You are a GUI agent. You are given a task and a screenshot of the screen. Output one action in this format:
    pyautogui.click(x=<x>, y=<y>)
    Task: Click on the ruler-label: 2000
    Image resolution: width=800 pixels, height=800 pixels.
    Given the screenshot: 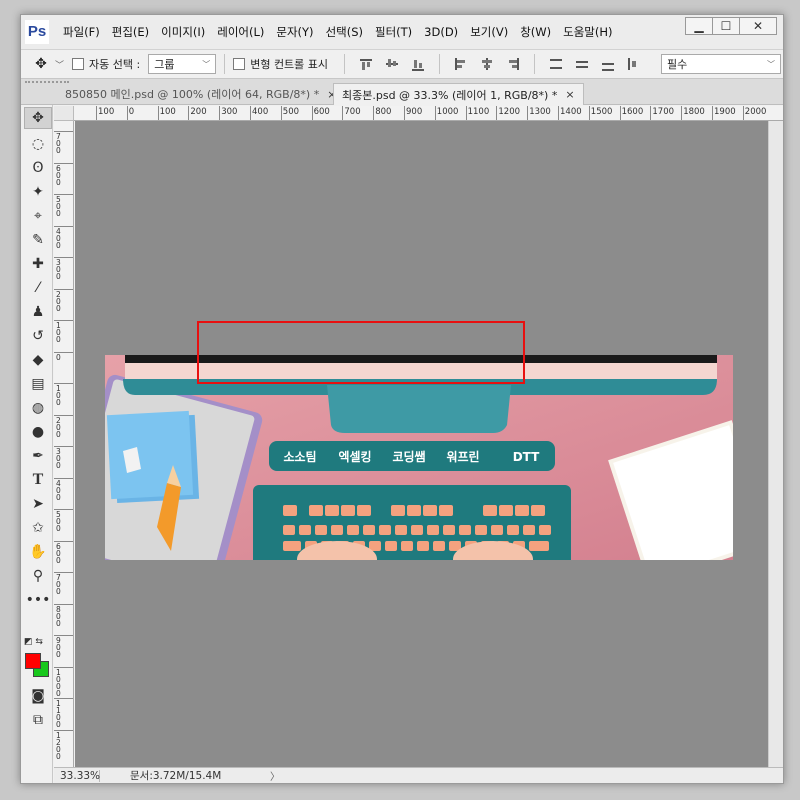 What is the action you would take?
    pyautogui.click(x=755, y=112)
    